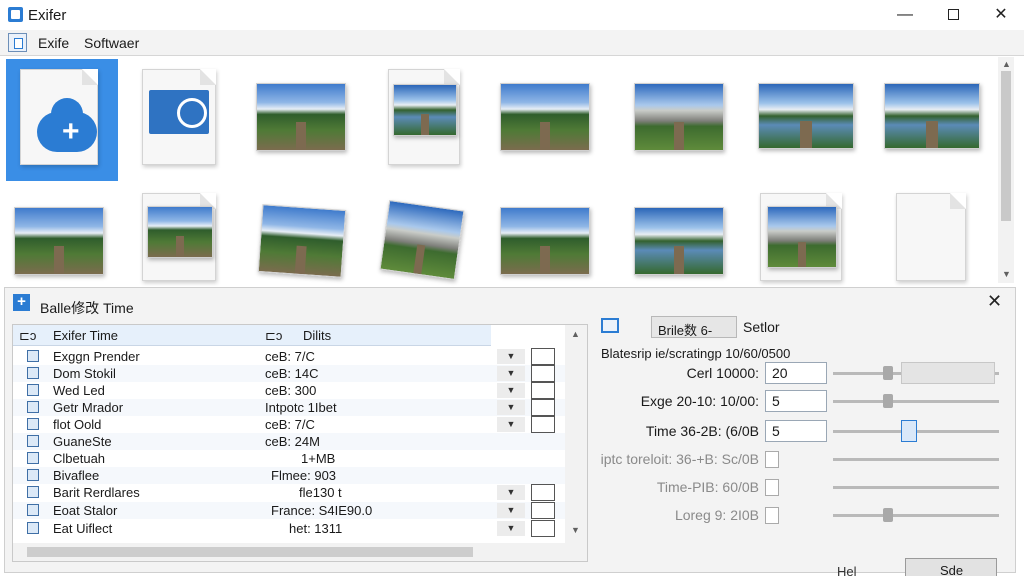 This screenshot has width=1024, height=576. I want to click on row-name: GuaneSte, so click(82, 441).